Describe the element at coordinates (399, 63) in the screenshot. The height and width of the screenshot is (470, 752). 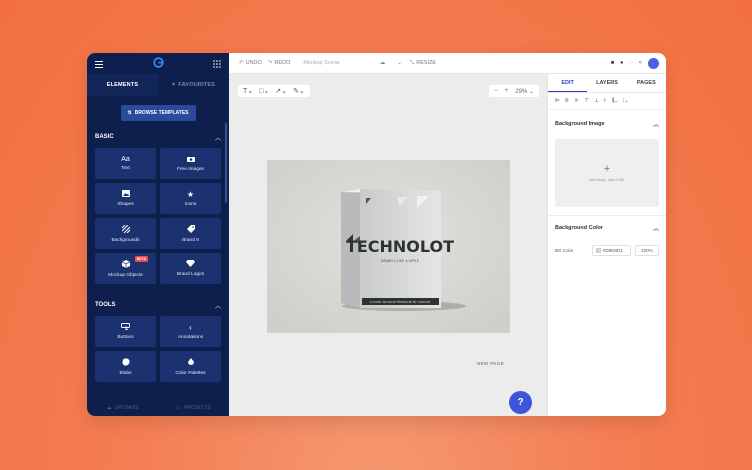
I see `chevron-down-icon: ⌄` at that location.